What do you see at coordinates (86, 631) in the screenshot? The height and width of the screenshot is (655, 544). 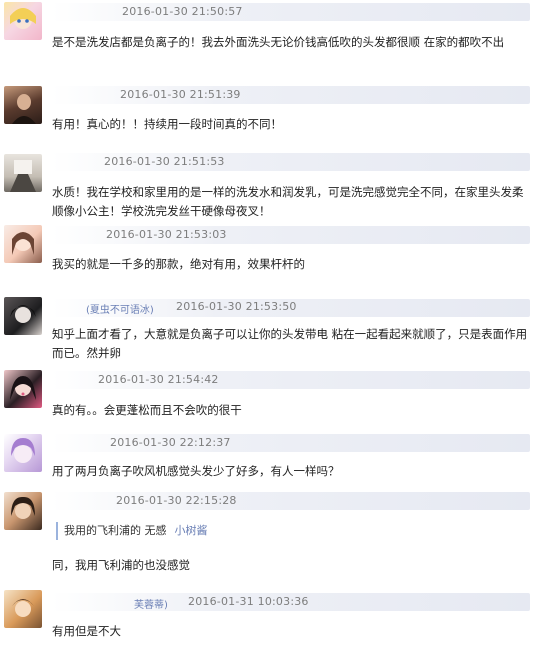 I see `comment-text: 有用但是不大` at bounding box center [86, 631].